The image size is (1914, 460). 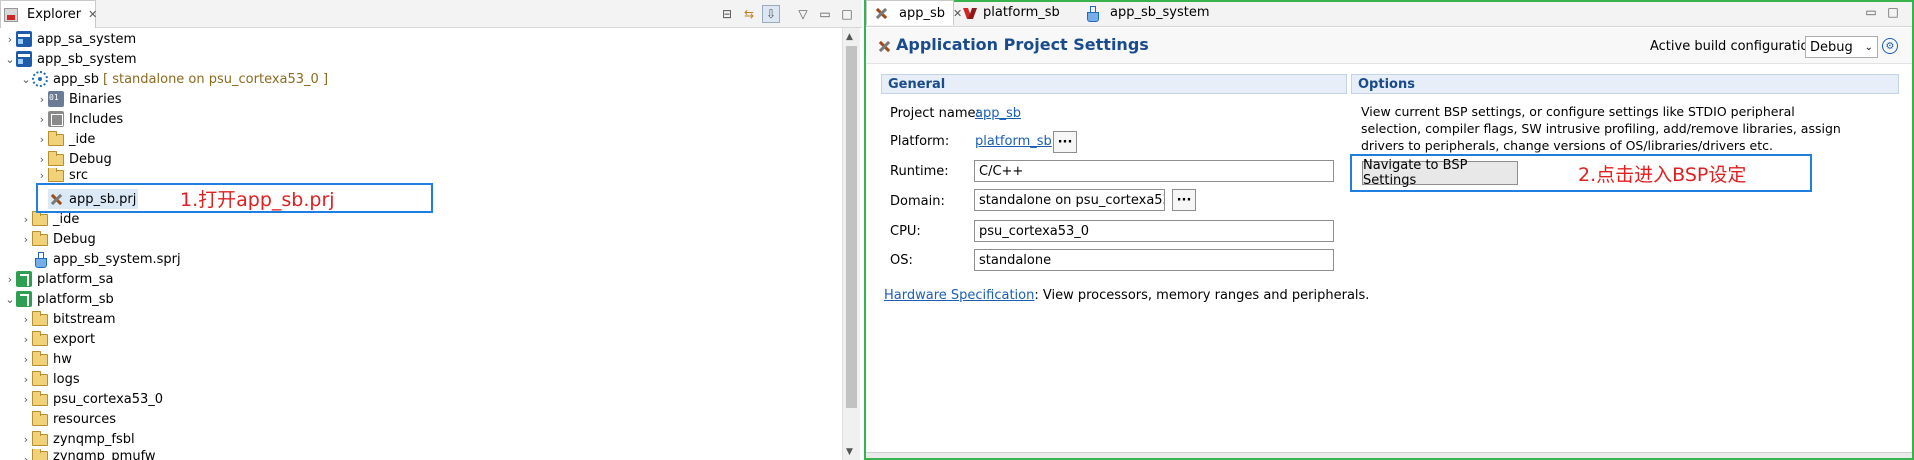 I want to click on tree-item-platform-sa: › platform_sa, so click(x=58, y=279).